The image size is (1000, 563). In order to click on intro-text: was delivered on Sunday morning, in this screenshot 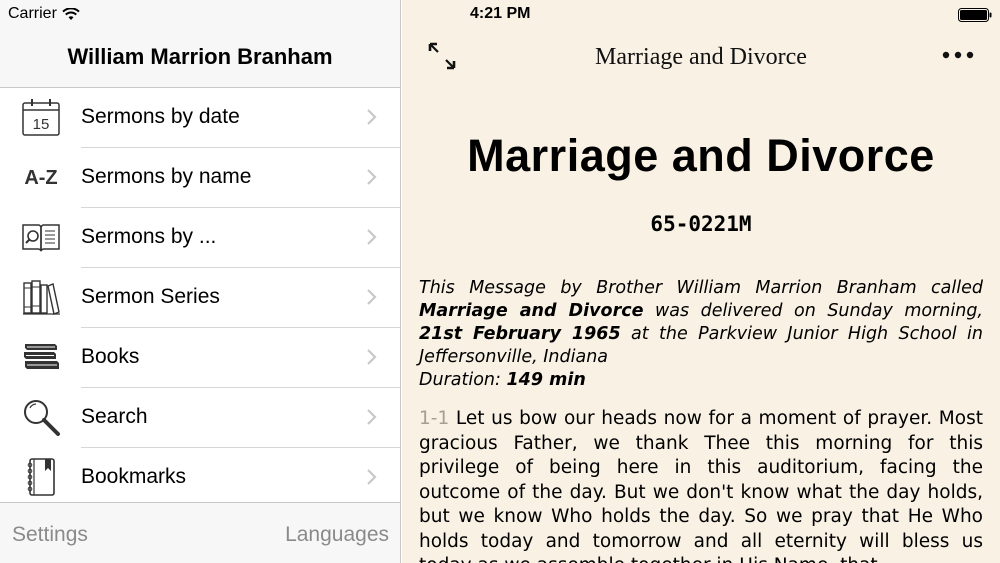, I will do `click(813, 311)`.